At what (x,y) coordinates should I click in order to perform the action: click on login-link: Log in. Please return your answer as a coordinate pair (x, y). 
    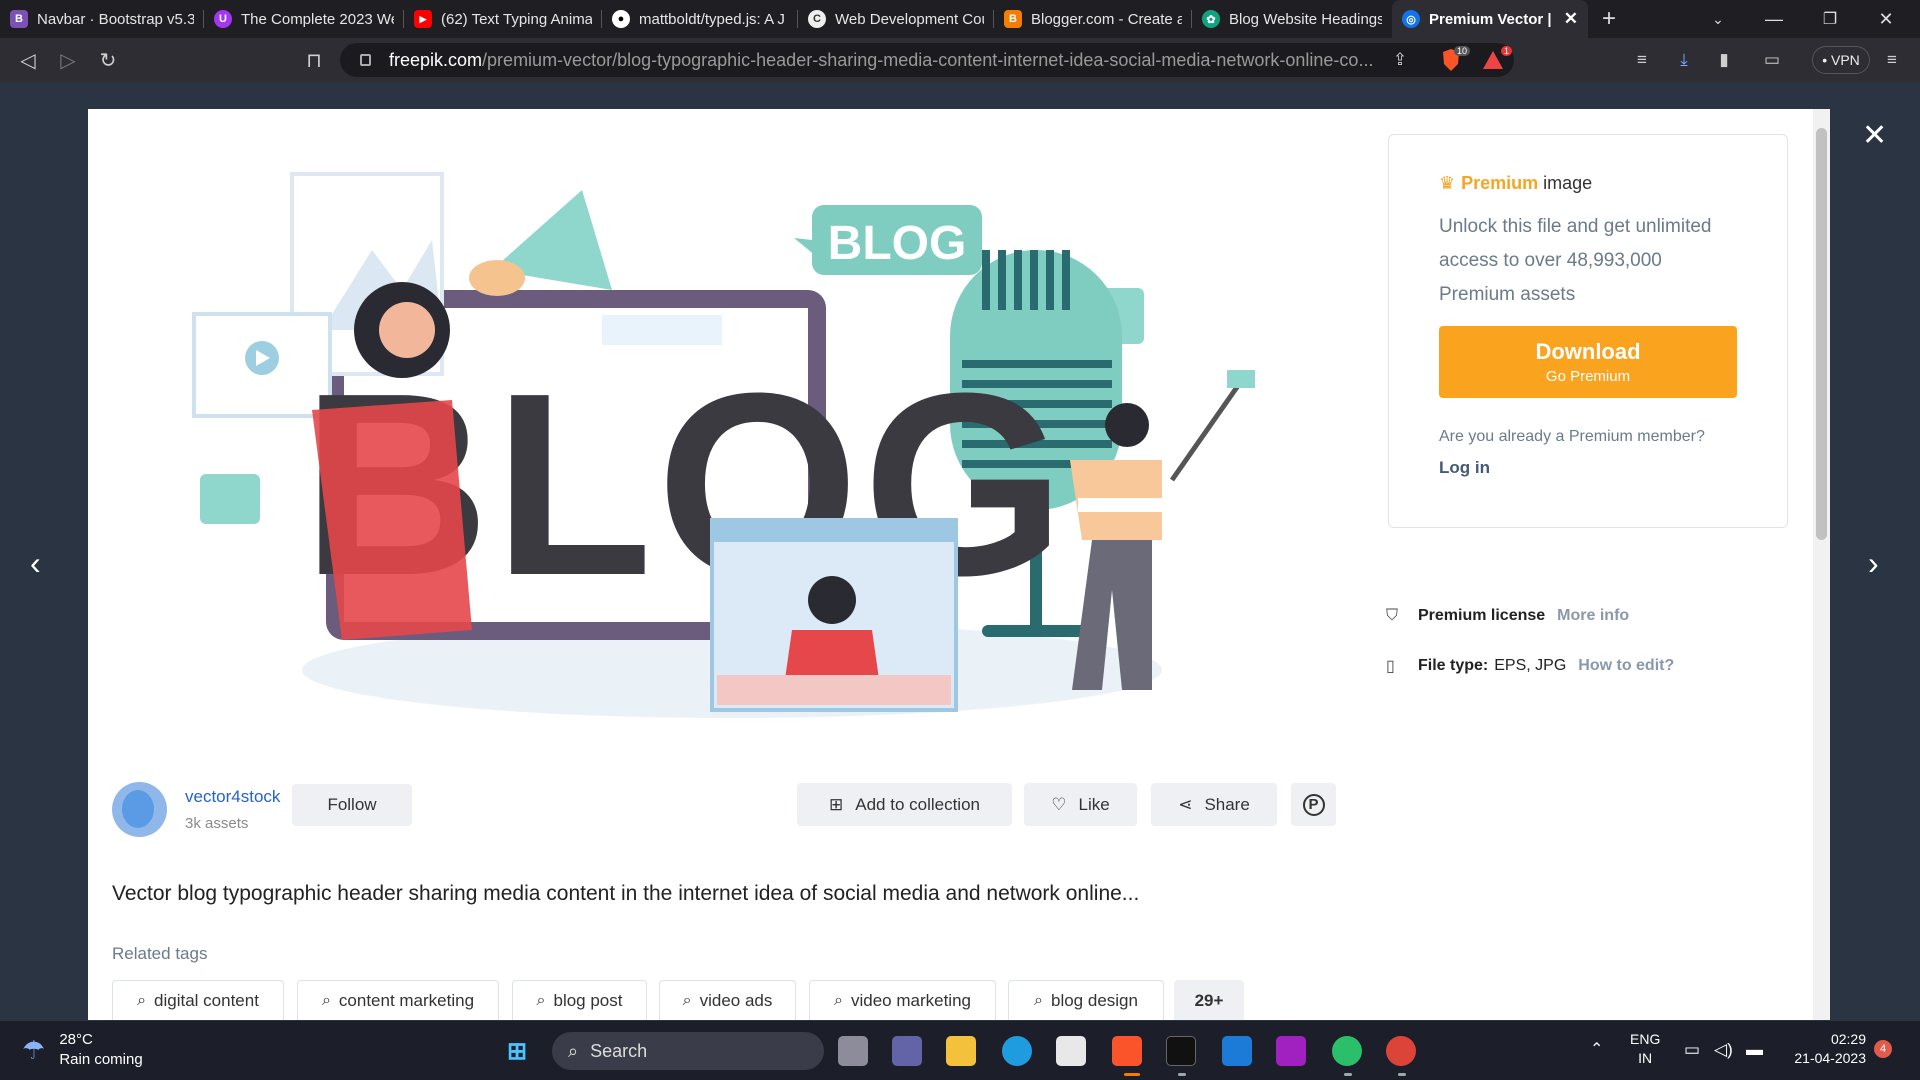
    Looking at the image, I should click on (1588, 468).